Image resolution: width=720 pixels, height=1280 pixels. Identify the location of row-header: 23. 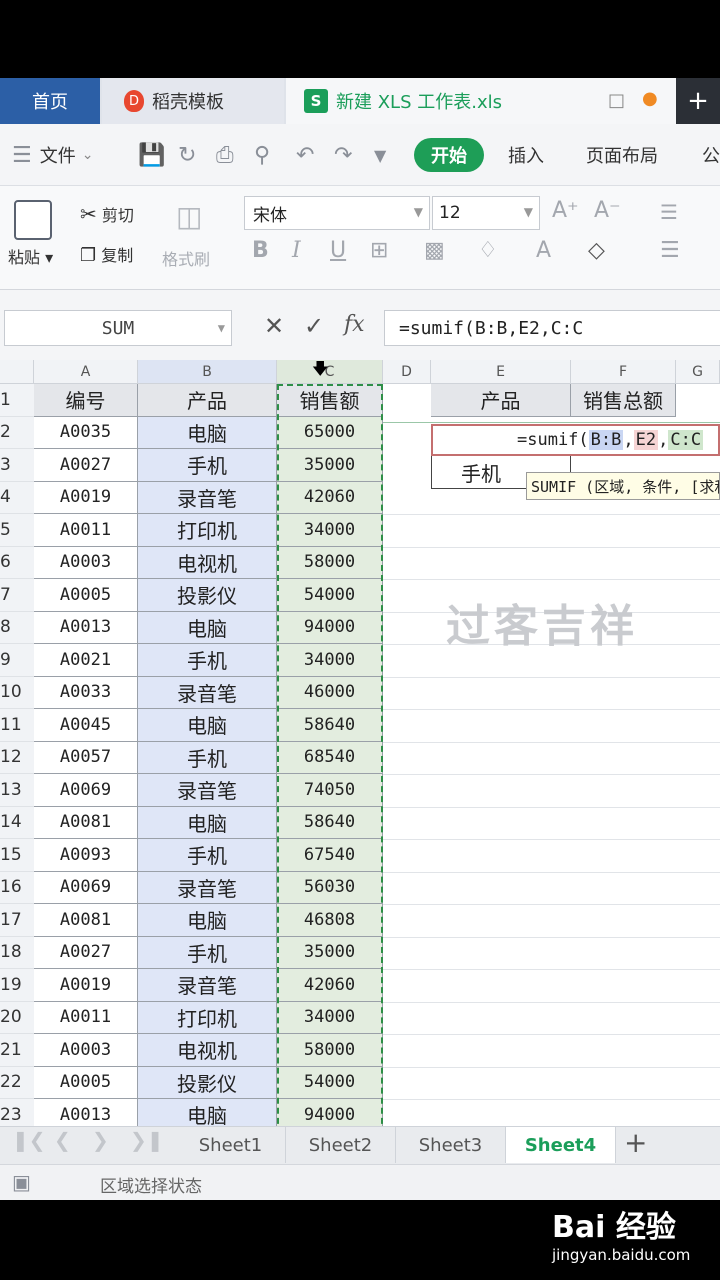
(17, 1112).